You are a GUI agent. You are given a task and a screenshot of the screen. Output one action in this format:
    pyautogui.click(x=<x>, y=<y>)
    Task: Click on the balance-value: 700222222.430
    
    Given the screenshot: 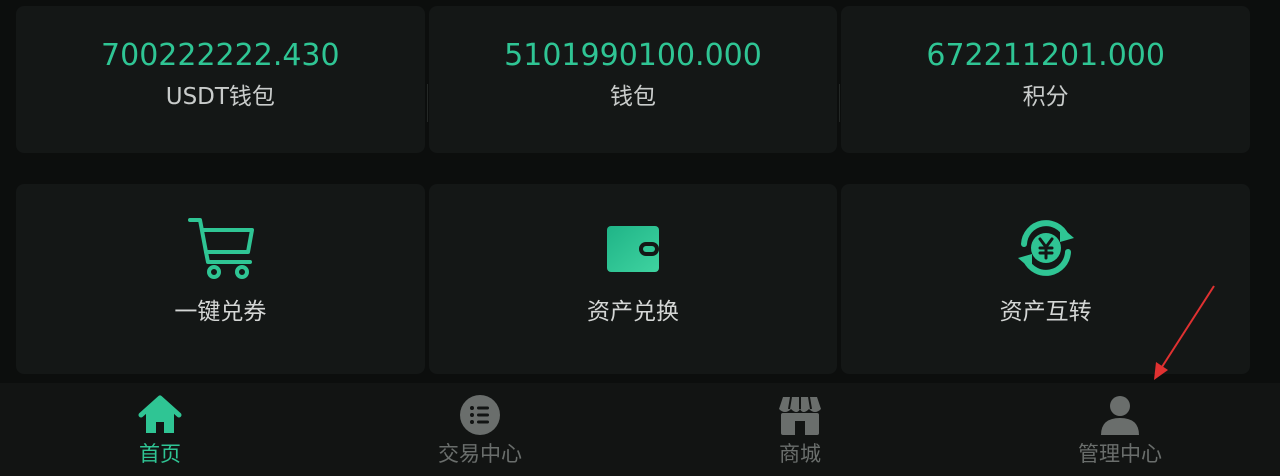 What is the action you would take?
    pyautogui.click(x=220, y=55)
    